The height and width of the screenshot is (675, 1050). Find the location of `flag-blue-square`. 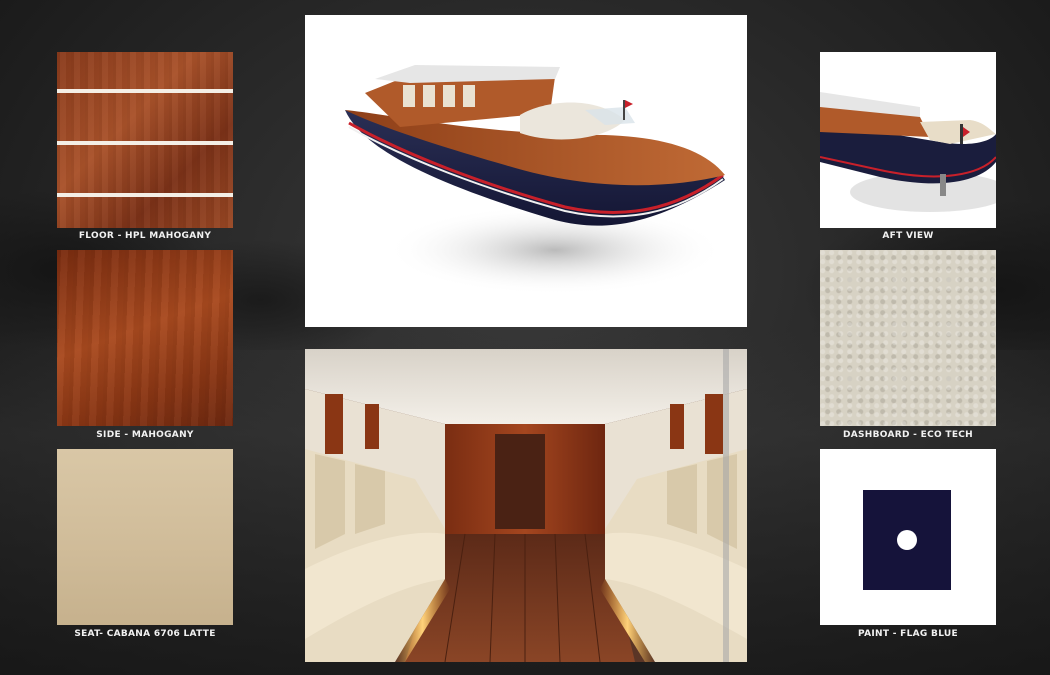

flag-blue-square is located at coordinates (907, 540).